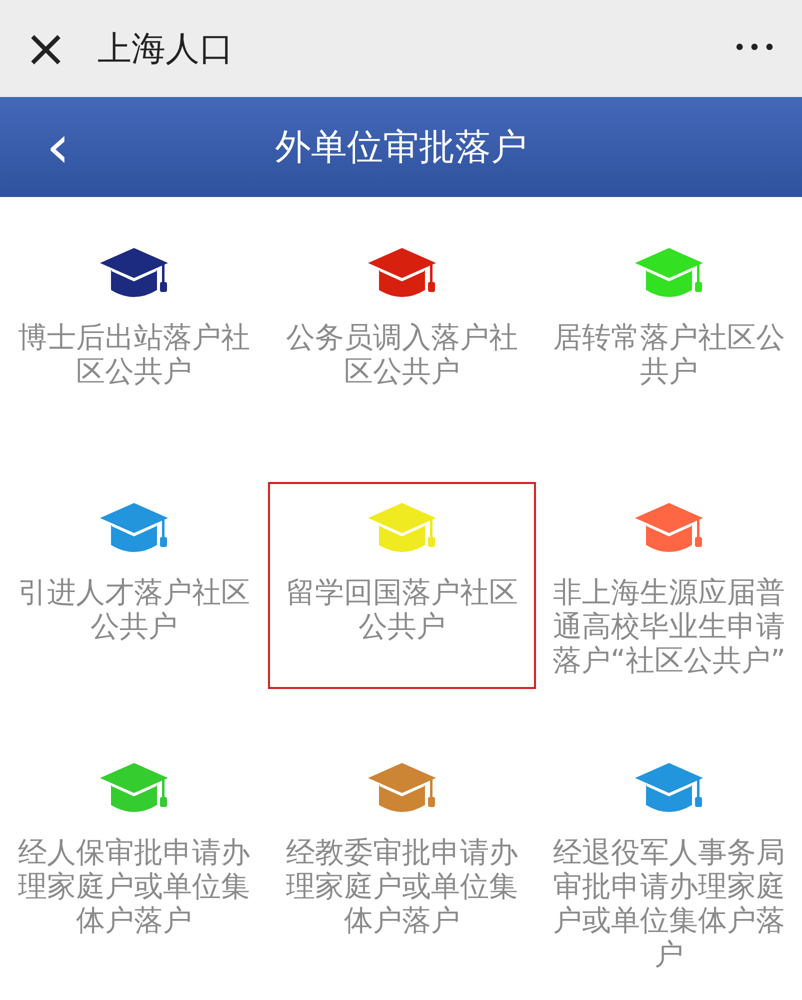 Image resolution: width=802 pixels, height=1000 pixels. Describe the element at coordinates (402, 609) in the screenshot. I see `category-label: 留学回国落户社区公共户` at that location.